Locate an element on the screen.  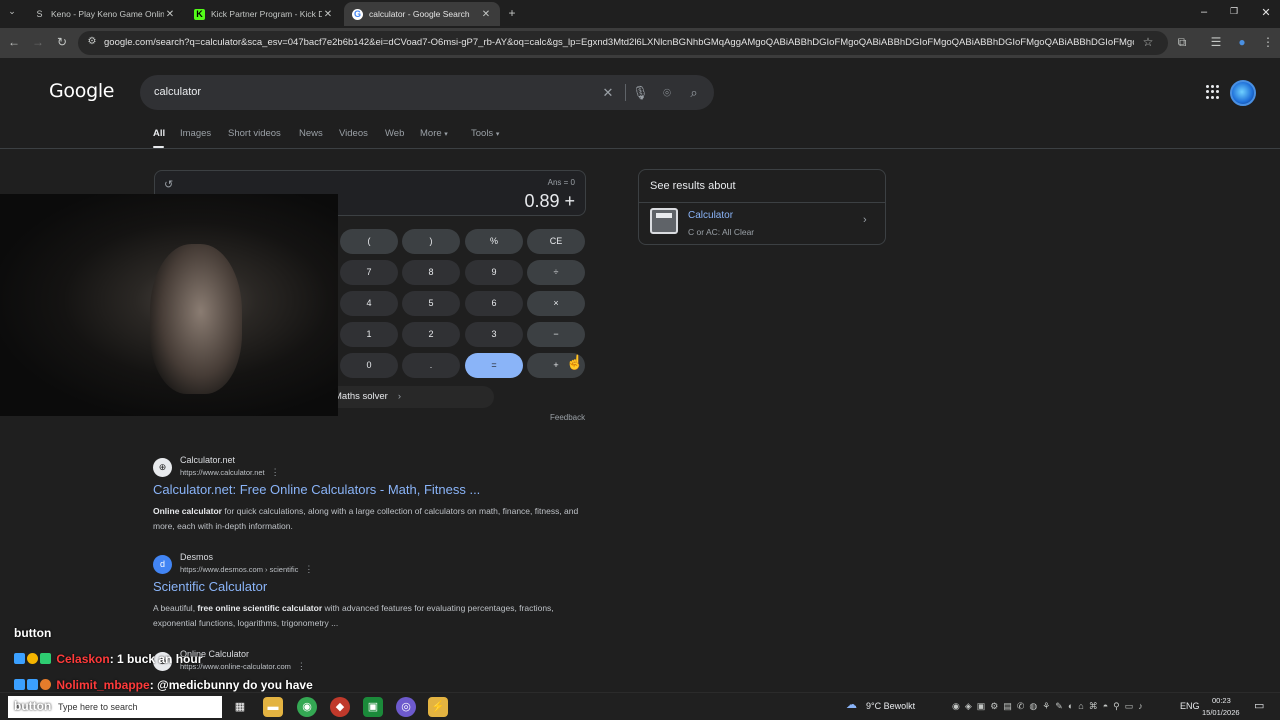
tab-search-chevron-icon: ⌄ is located at coordinates (12, 11).